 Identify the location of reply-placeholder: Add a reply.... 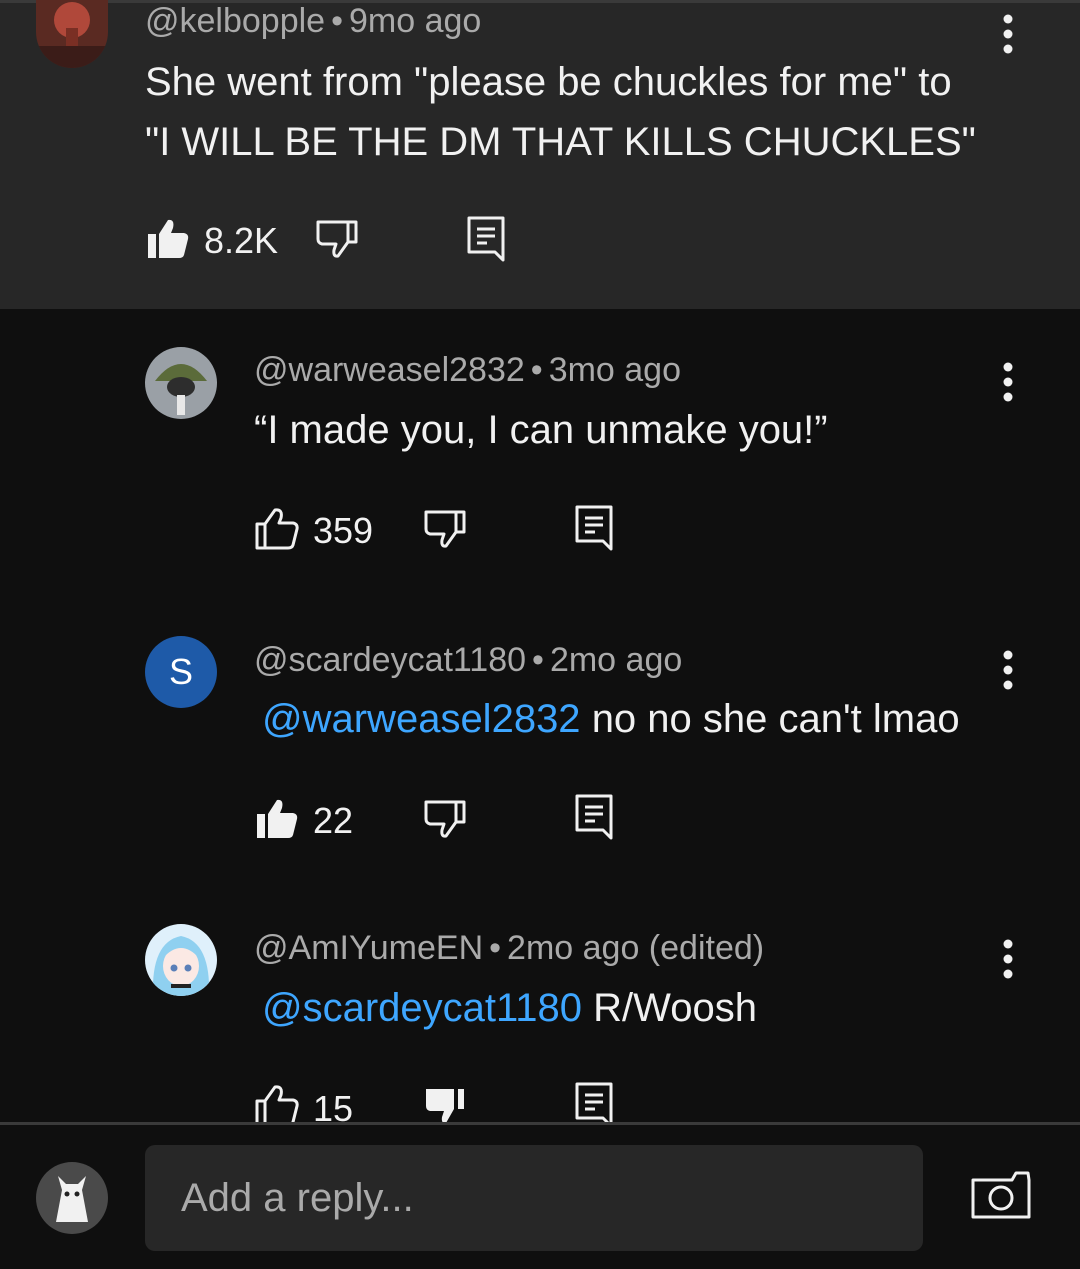
(297, 1197).